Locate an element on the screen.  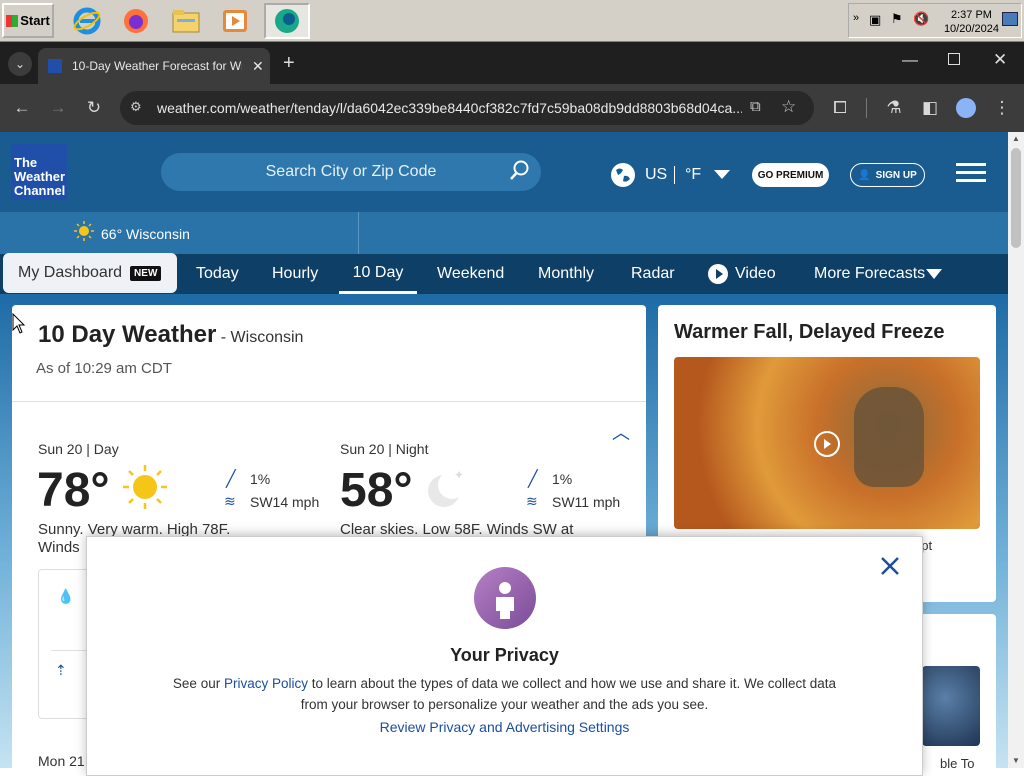
card-heading: 10 Day Weather - Wisconsin is located at coordinates (170, 335).